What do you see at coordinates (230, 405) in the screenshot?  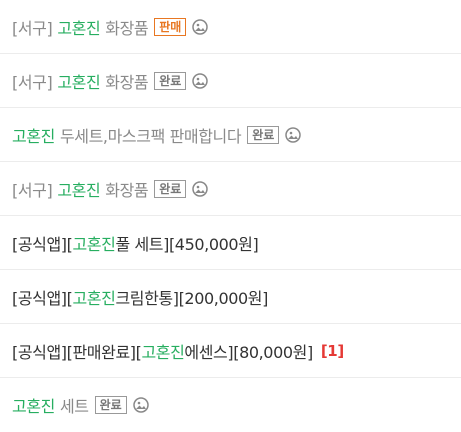 I see `list-item: 고혼진 세트 완료` at bounding box center [230, 405].